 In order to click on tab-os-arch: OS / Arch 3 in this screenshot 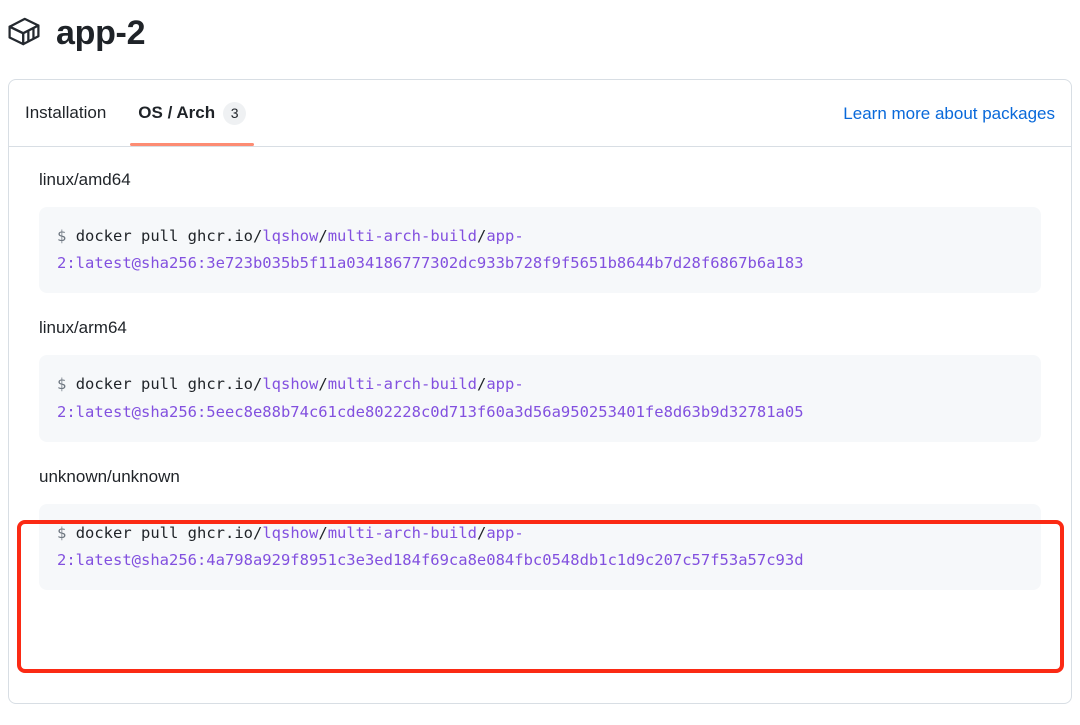, I will do `click(192, 113)`.